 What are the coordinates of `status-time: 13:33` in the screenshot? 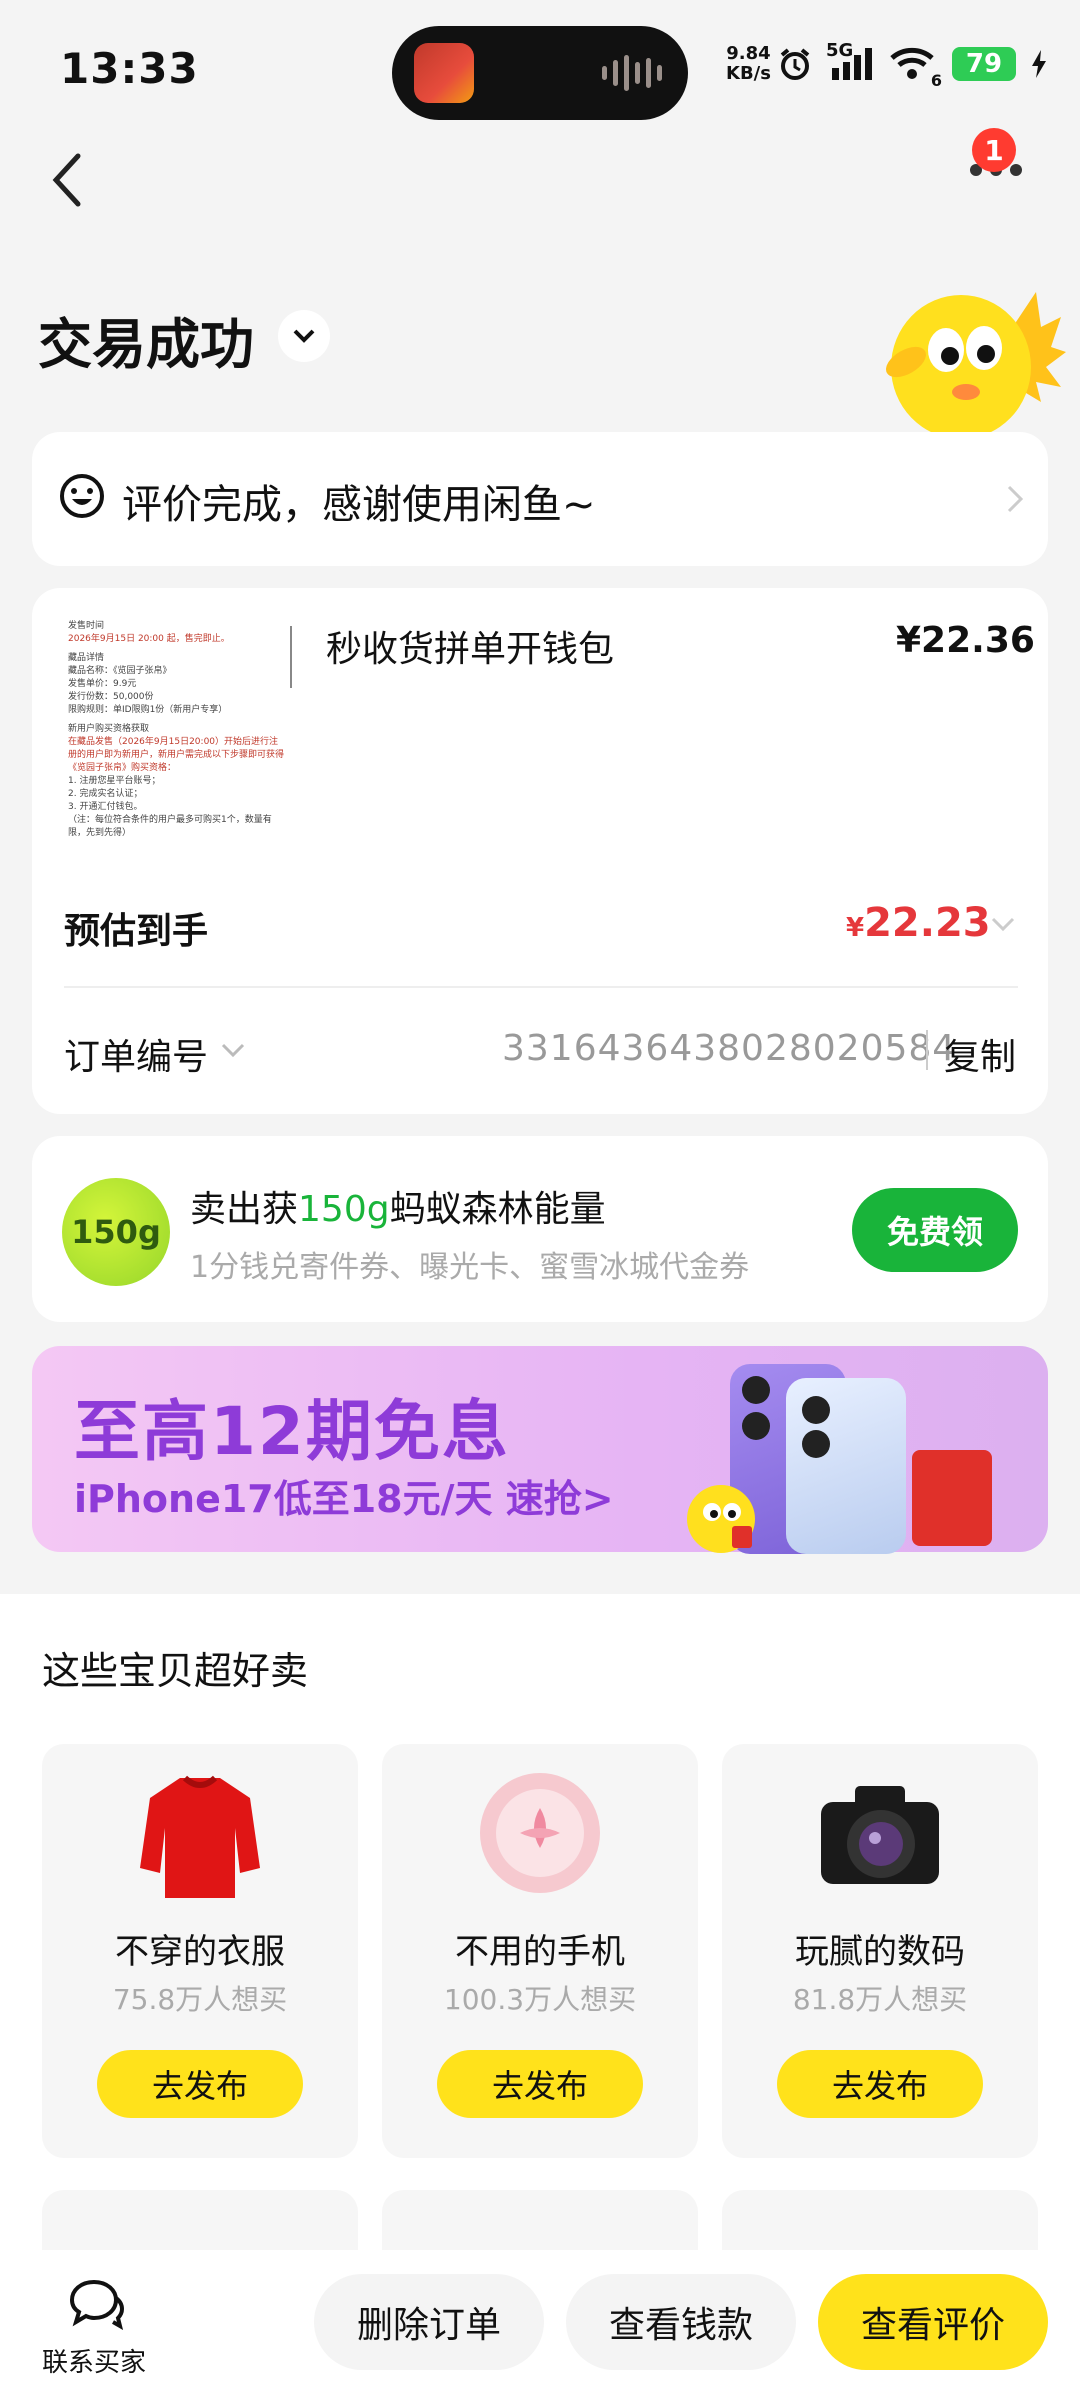 It's located at (129, 68).